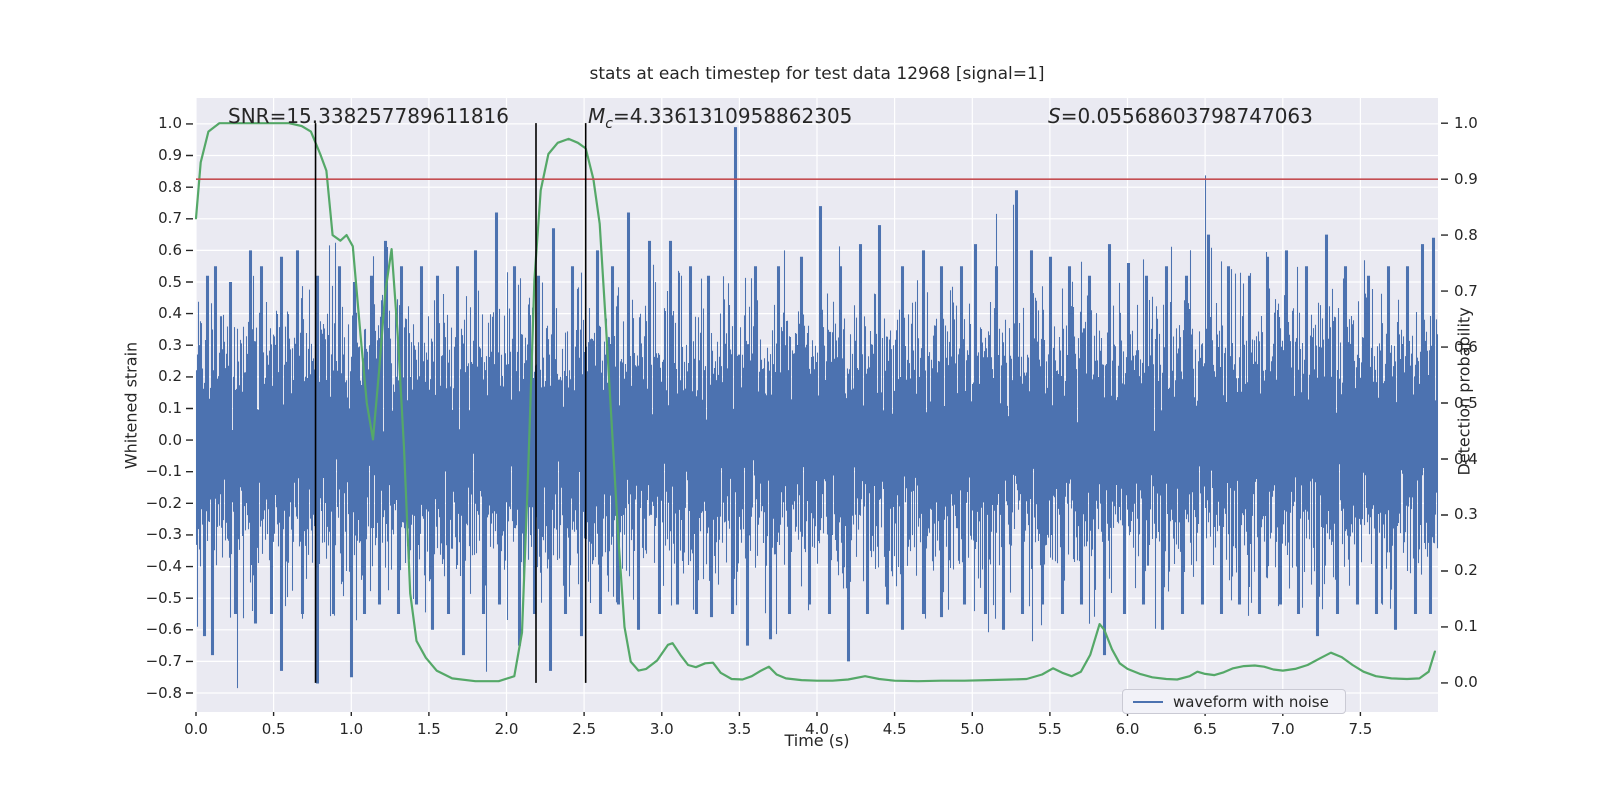  Describe the element at coordinates (661, 729) in the screenshot. I see `x-tick-3.0: 3.0` at that location.